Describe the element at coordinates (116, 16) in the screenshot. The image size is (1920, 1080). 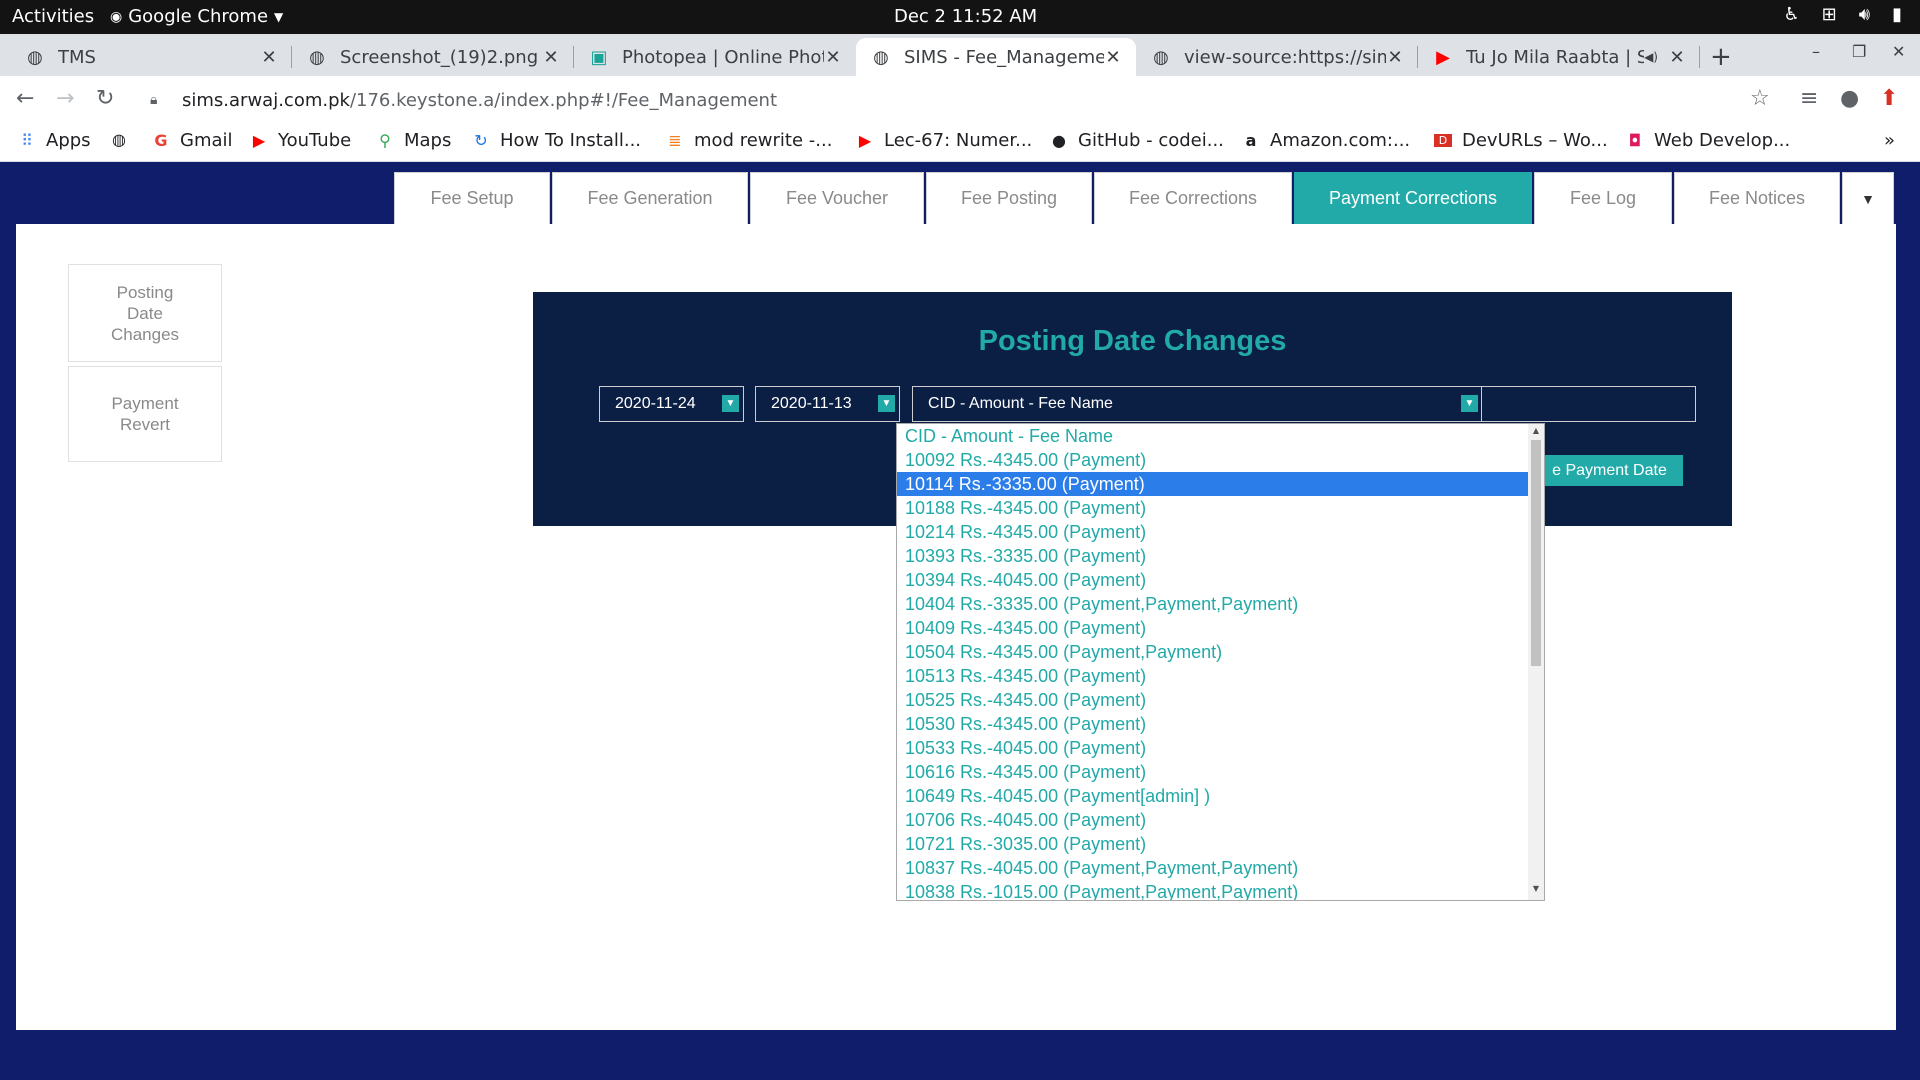
I see `chrome-icon: ◉` at that location.